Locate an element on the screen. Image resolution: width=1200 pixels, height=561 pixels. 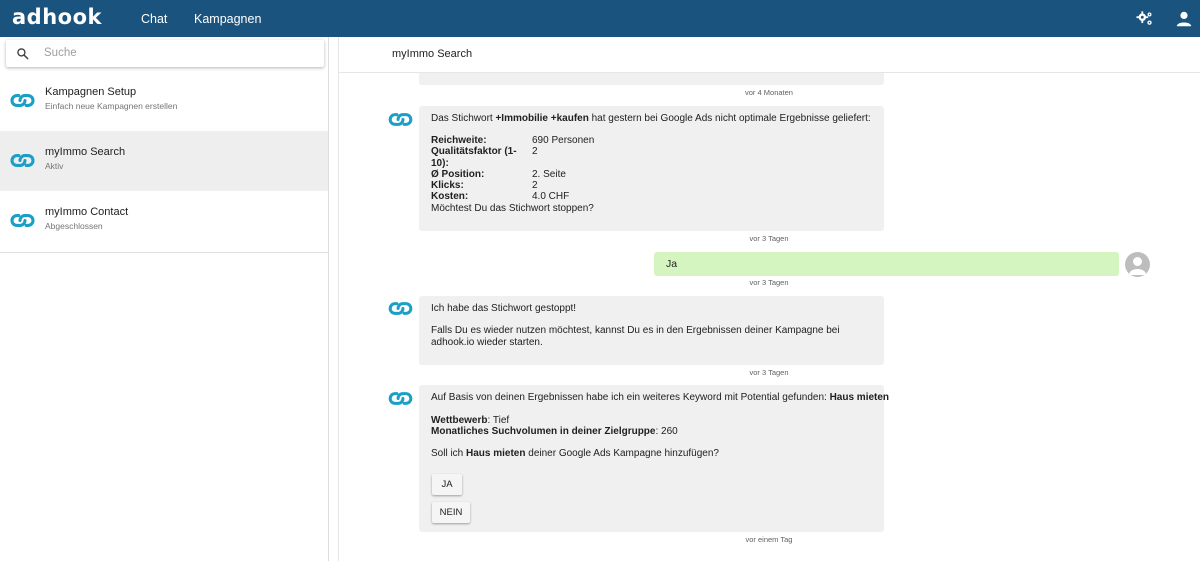
top-app-bar: adhook Chat Kampagnen is located at coordinates (600, 18).